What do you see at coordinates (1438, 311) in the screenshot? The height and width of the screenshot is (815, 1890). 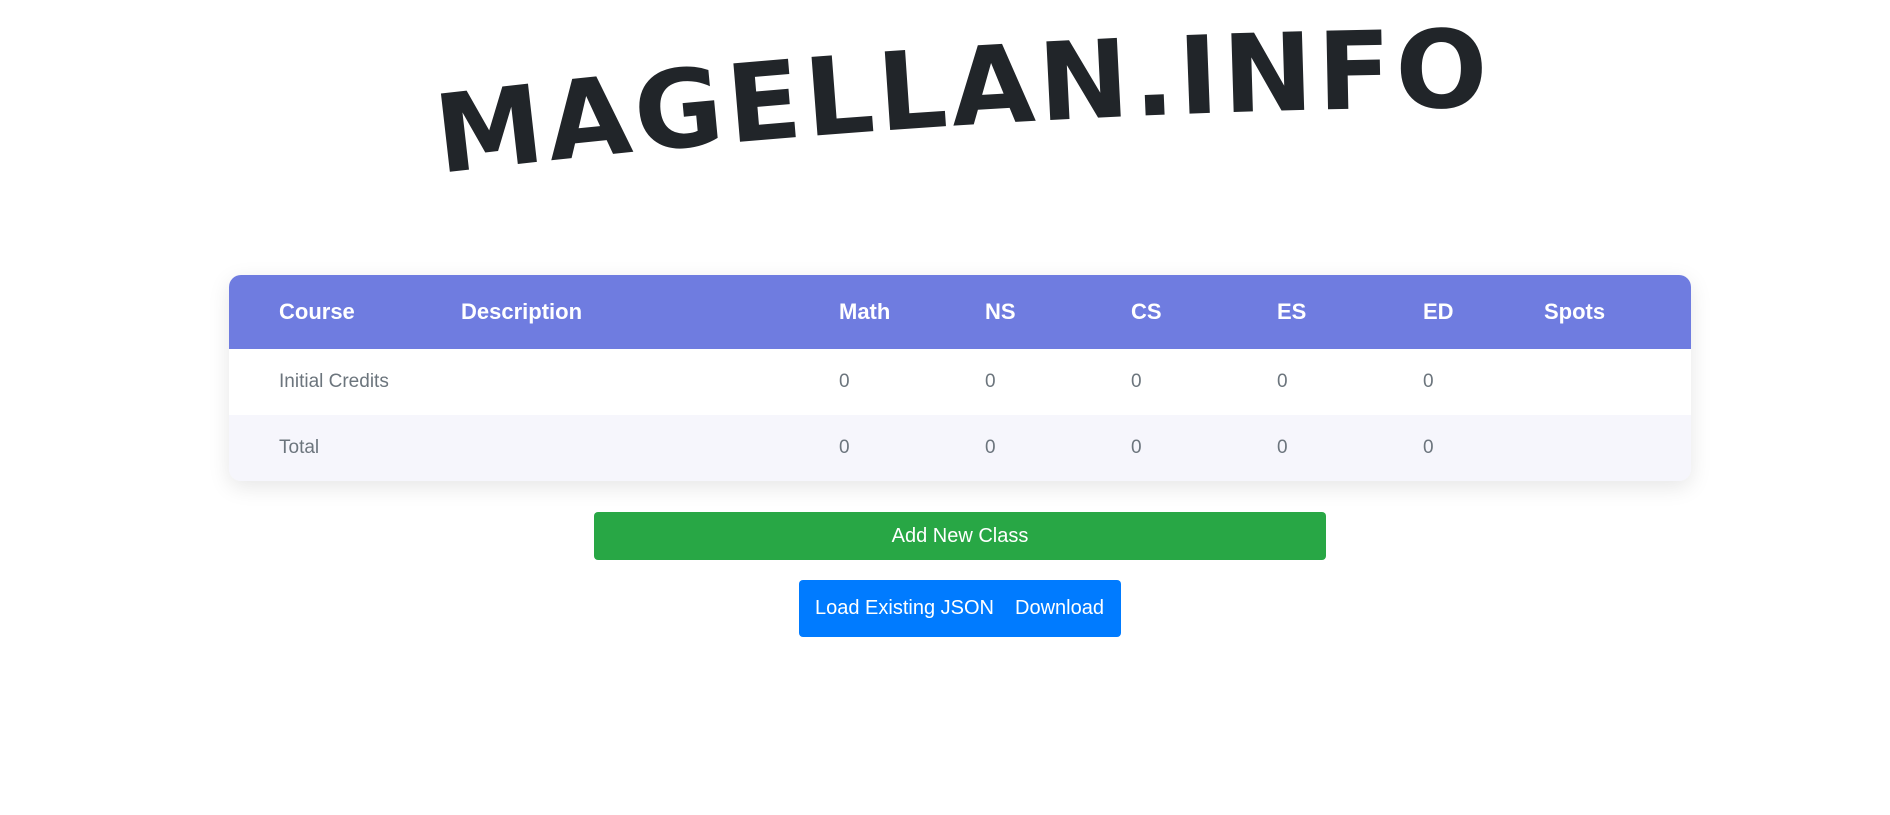 I see `header-ed: ED` at bounding box center [1438, 311].